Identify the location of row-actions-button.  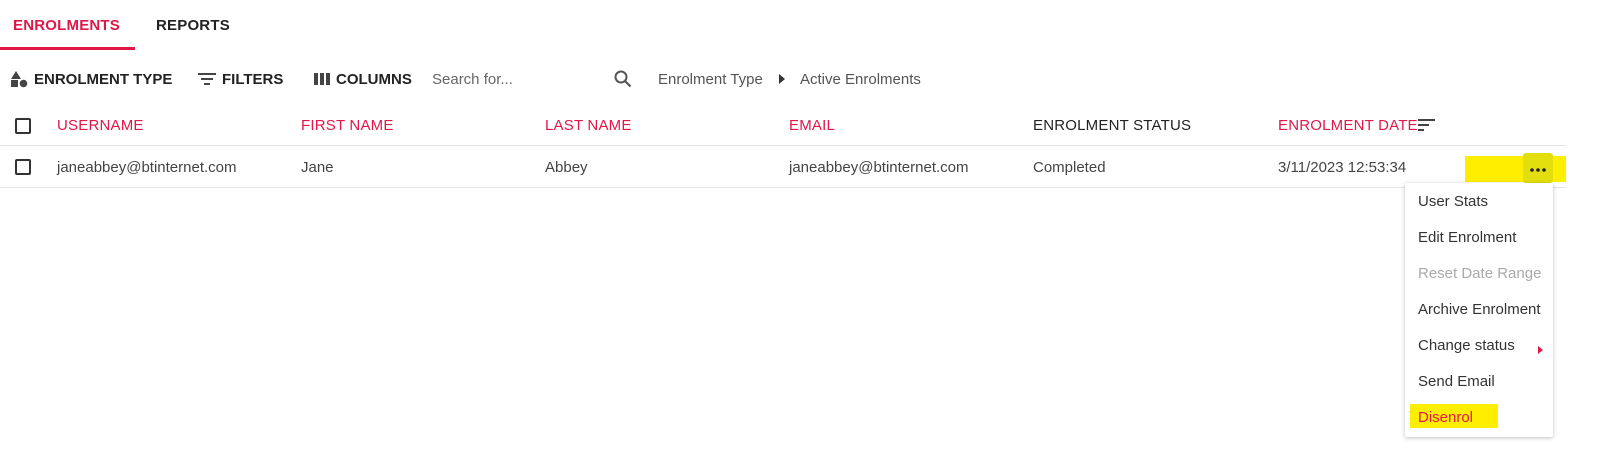
(1538, 168).